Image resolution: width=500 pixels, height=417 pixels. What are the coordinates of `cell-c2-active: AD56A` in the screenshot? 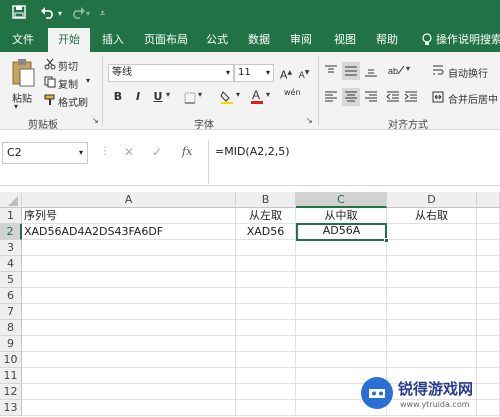 It's located at (341, 232).